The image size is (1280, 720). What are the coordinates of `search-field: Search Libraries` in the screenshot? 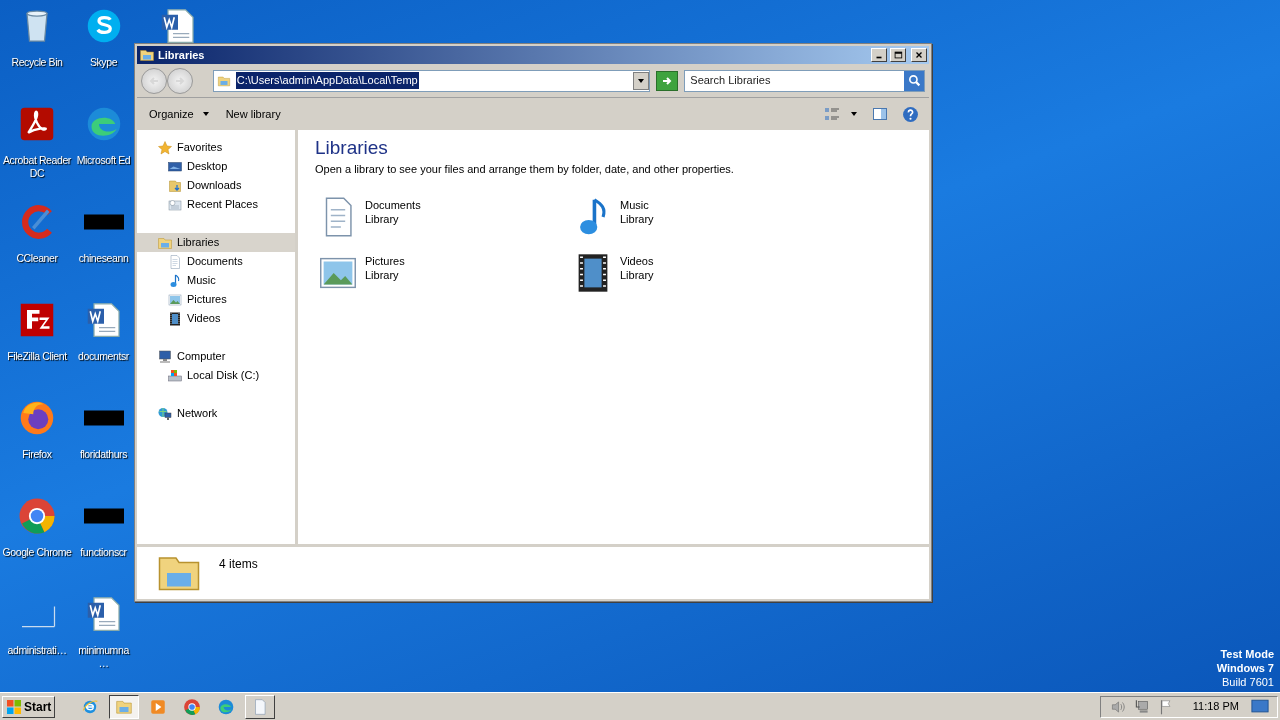 It's located at (804, 80).